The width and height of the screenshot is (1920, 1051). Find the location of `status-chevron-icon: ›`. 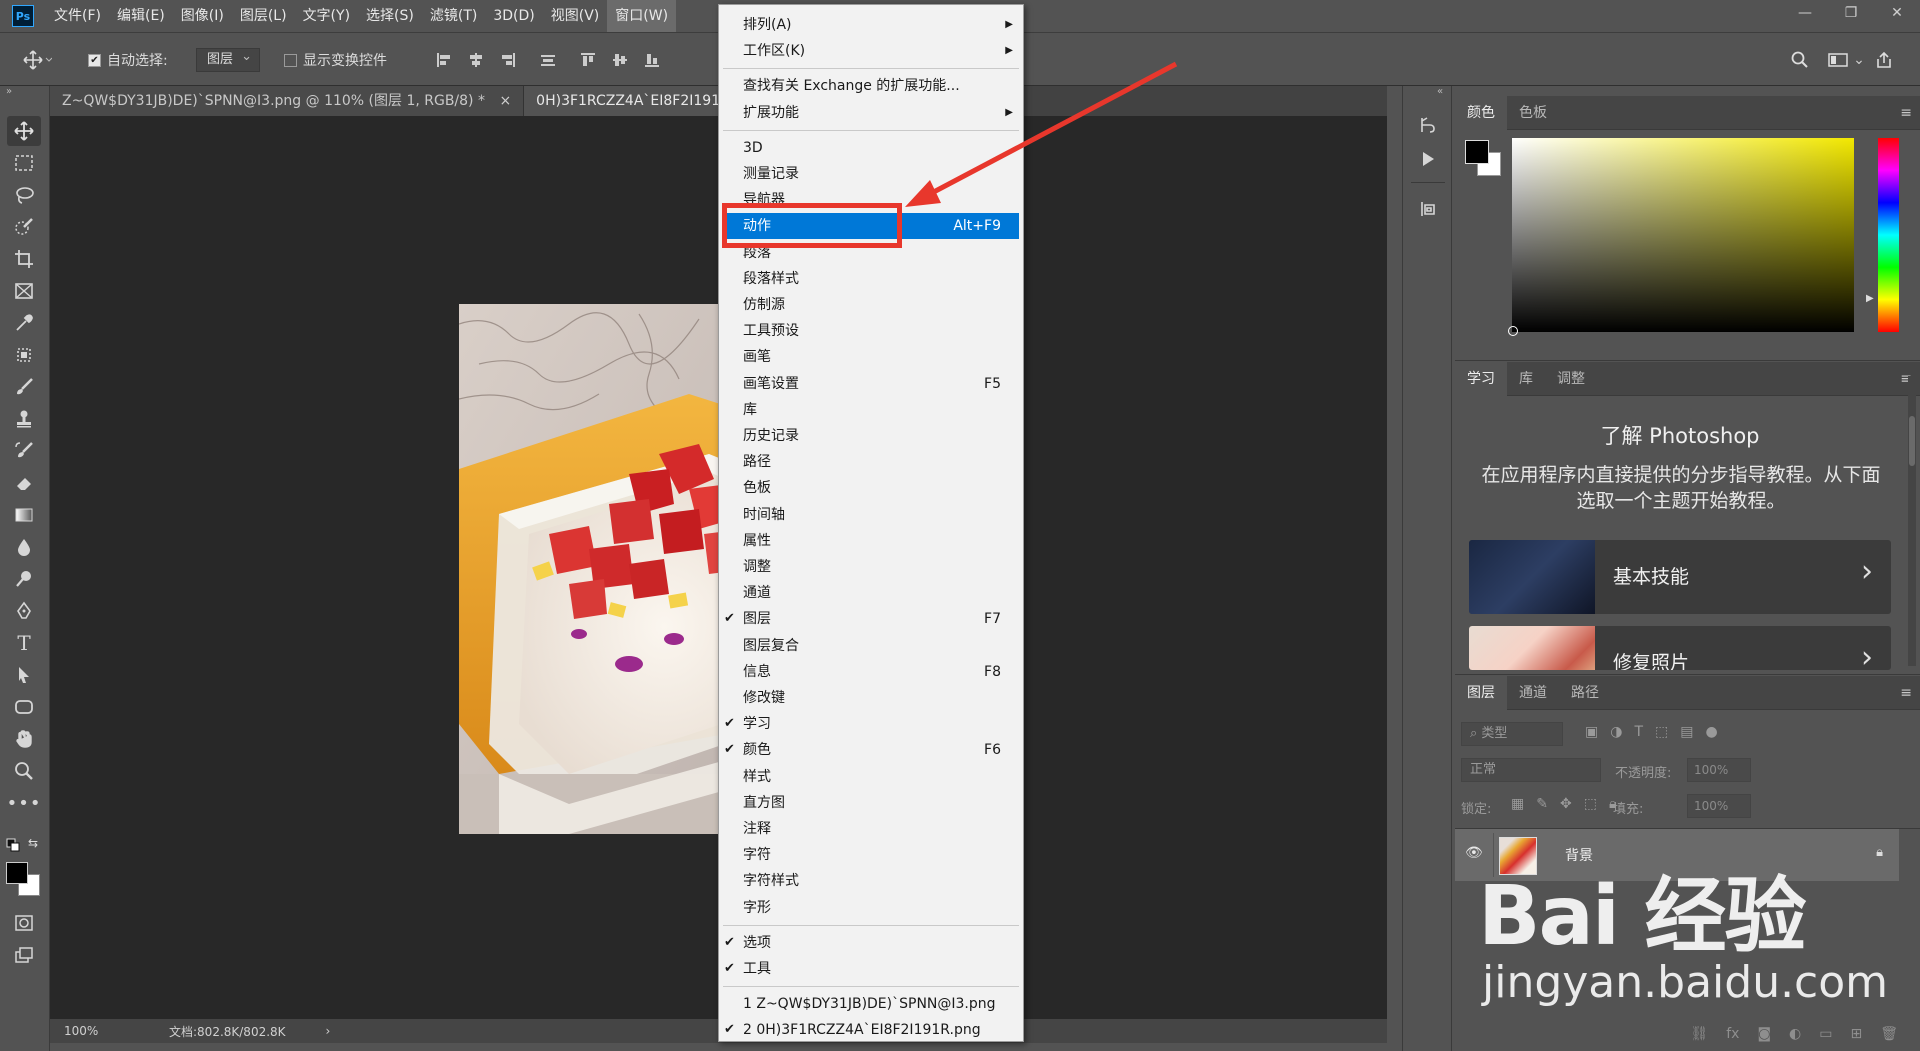

status-chevron-icon: › is located at coordinates (328, 1031).